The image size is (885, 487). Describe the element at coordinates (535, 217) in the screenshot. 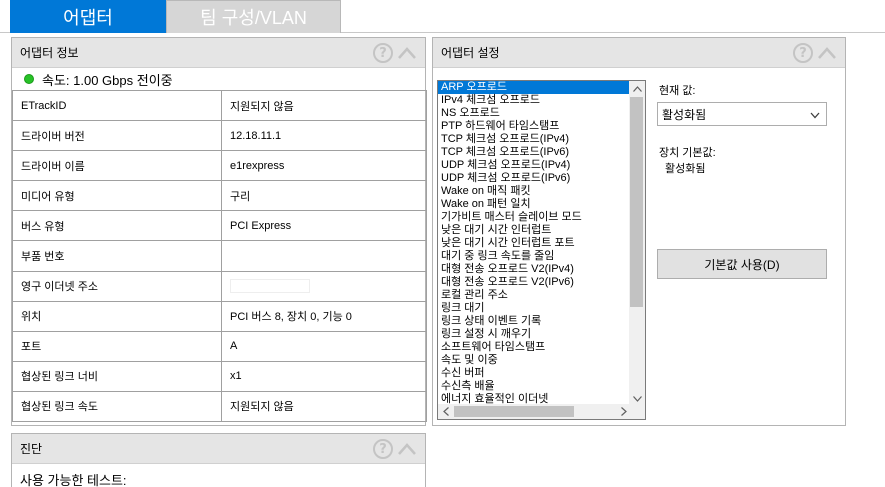

I see `list-item: 기가비트 매스터 슬레이브 모드` at that location.